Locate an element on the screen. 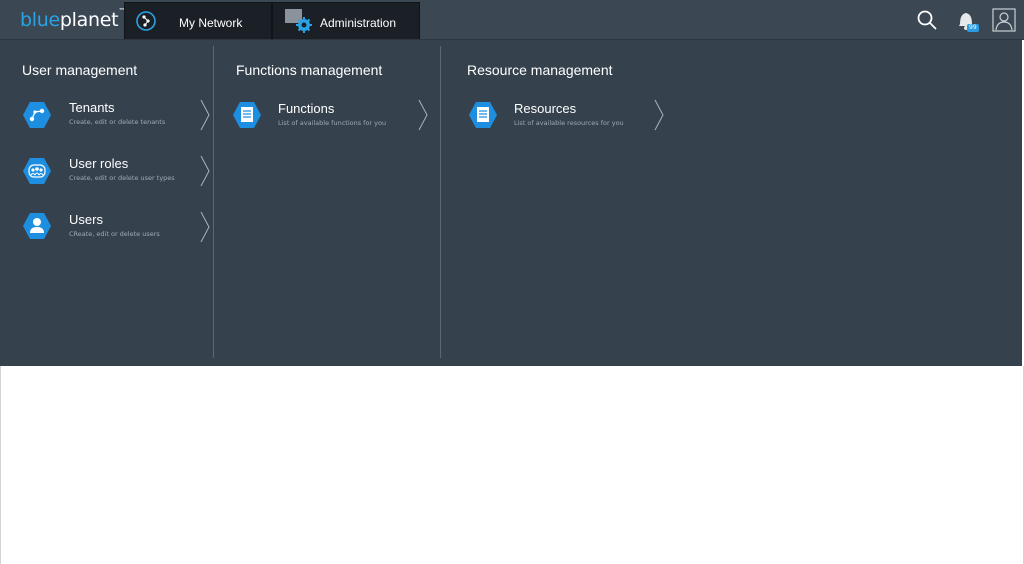 This screenshot has height=564, width=1024. blueplanet-logo: blueplanet™ is located at coordinates (72, 19).